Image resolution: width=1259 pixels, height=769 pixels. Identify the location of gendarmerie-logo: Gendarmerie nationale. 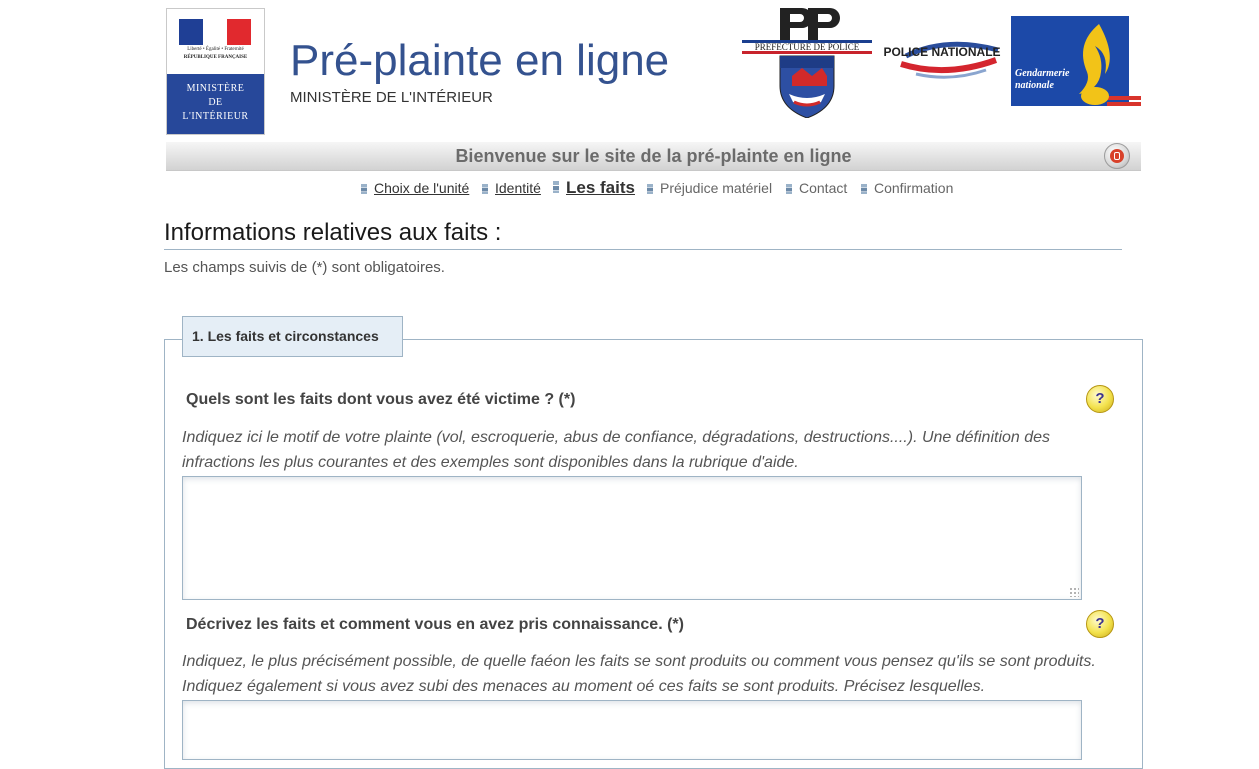
(1076, 61).